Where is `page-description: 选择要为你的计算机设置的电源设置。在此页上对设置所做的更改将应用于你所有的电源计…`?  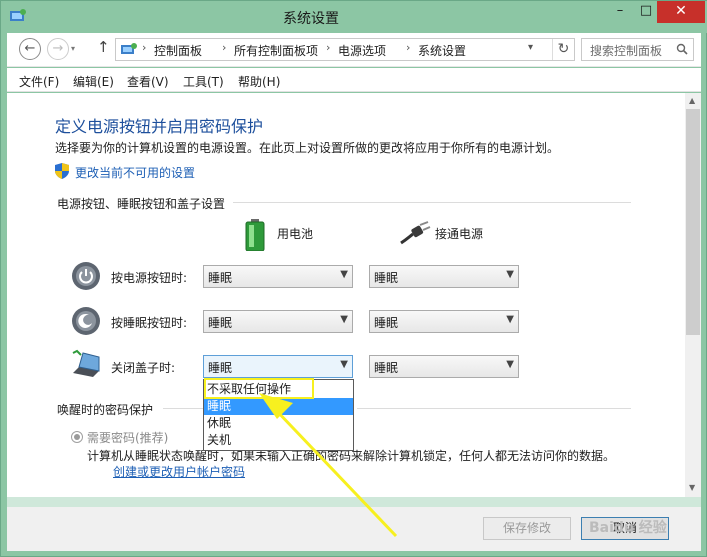 page-description: 选择要为你的计算机设置的电源设置。在此页上对设置所做的更改将应用于你所有的电源计… is located at coordinates (307, 148).